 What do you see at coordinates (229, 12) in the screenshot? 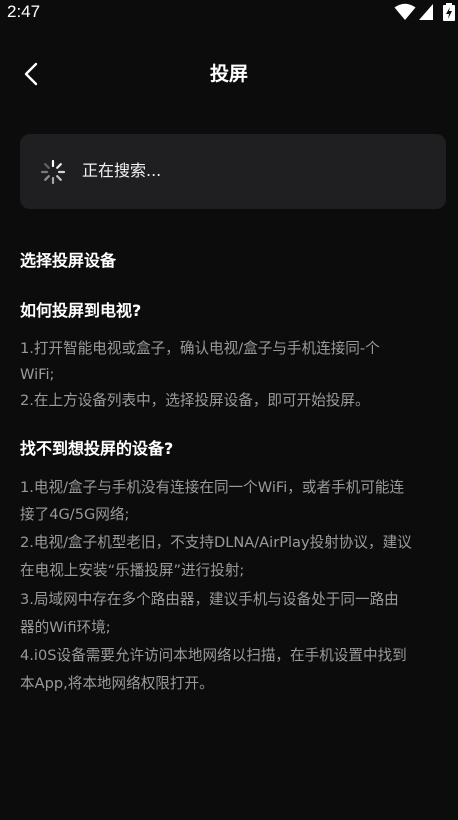
I see `status-bar: 2:47` at bounding box center [229, 12].